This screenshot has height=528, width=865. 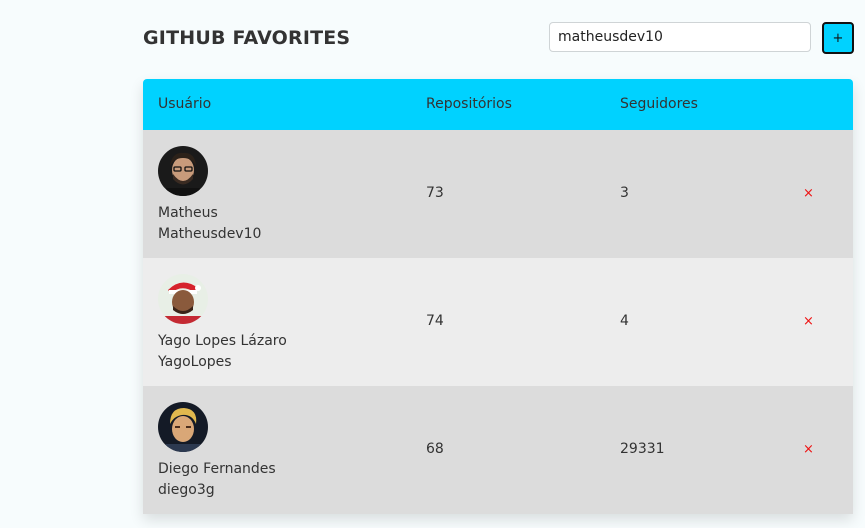 What do you see at coordinates (247, 38) in the screenshot?
I see `page-title: GITHUB FAVORITES` at bounding box center [247, 38].